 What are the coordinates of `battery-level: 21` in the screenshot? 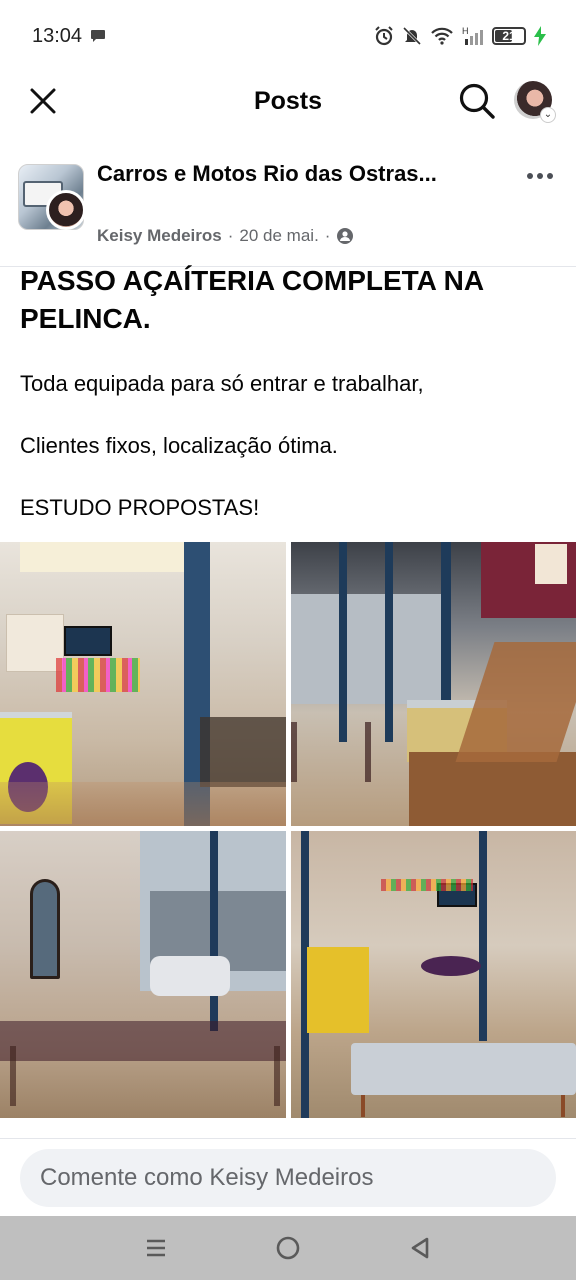 It's located at (509, 36).